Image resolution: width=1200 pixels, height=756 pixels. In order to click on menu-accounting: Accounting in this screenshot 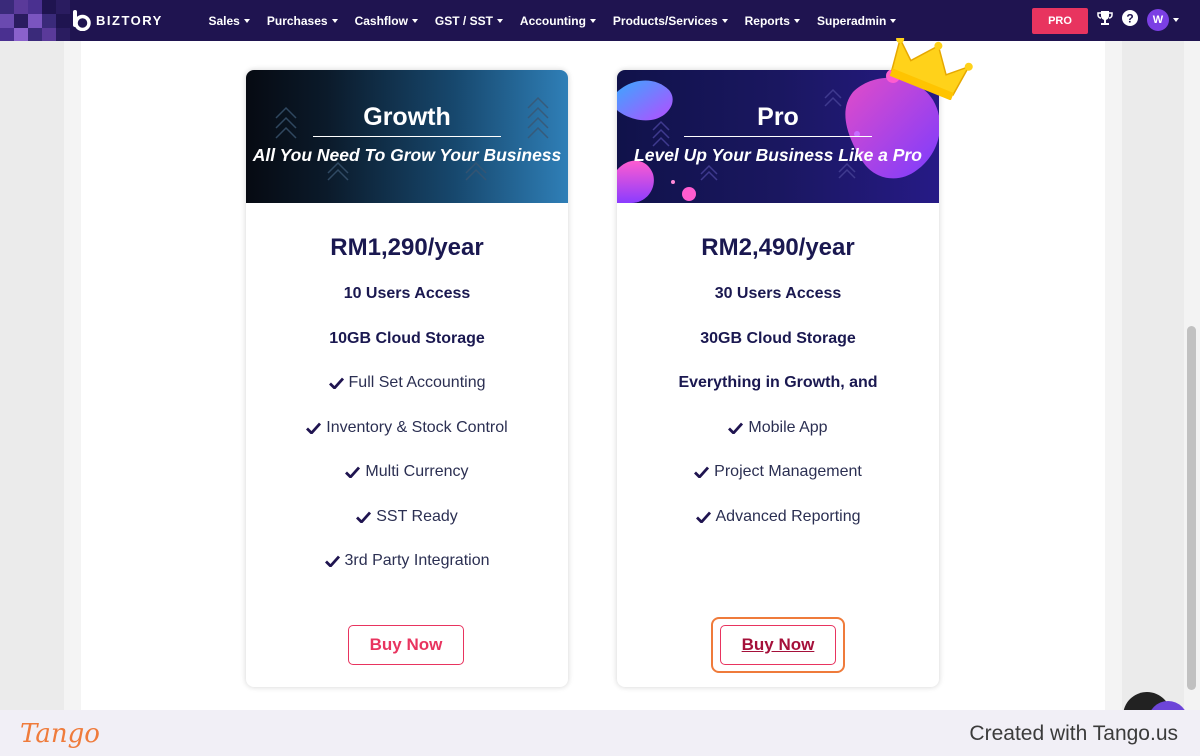, I will do `click(557, 21)`.